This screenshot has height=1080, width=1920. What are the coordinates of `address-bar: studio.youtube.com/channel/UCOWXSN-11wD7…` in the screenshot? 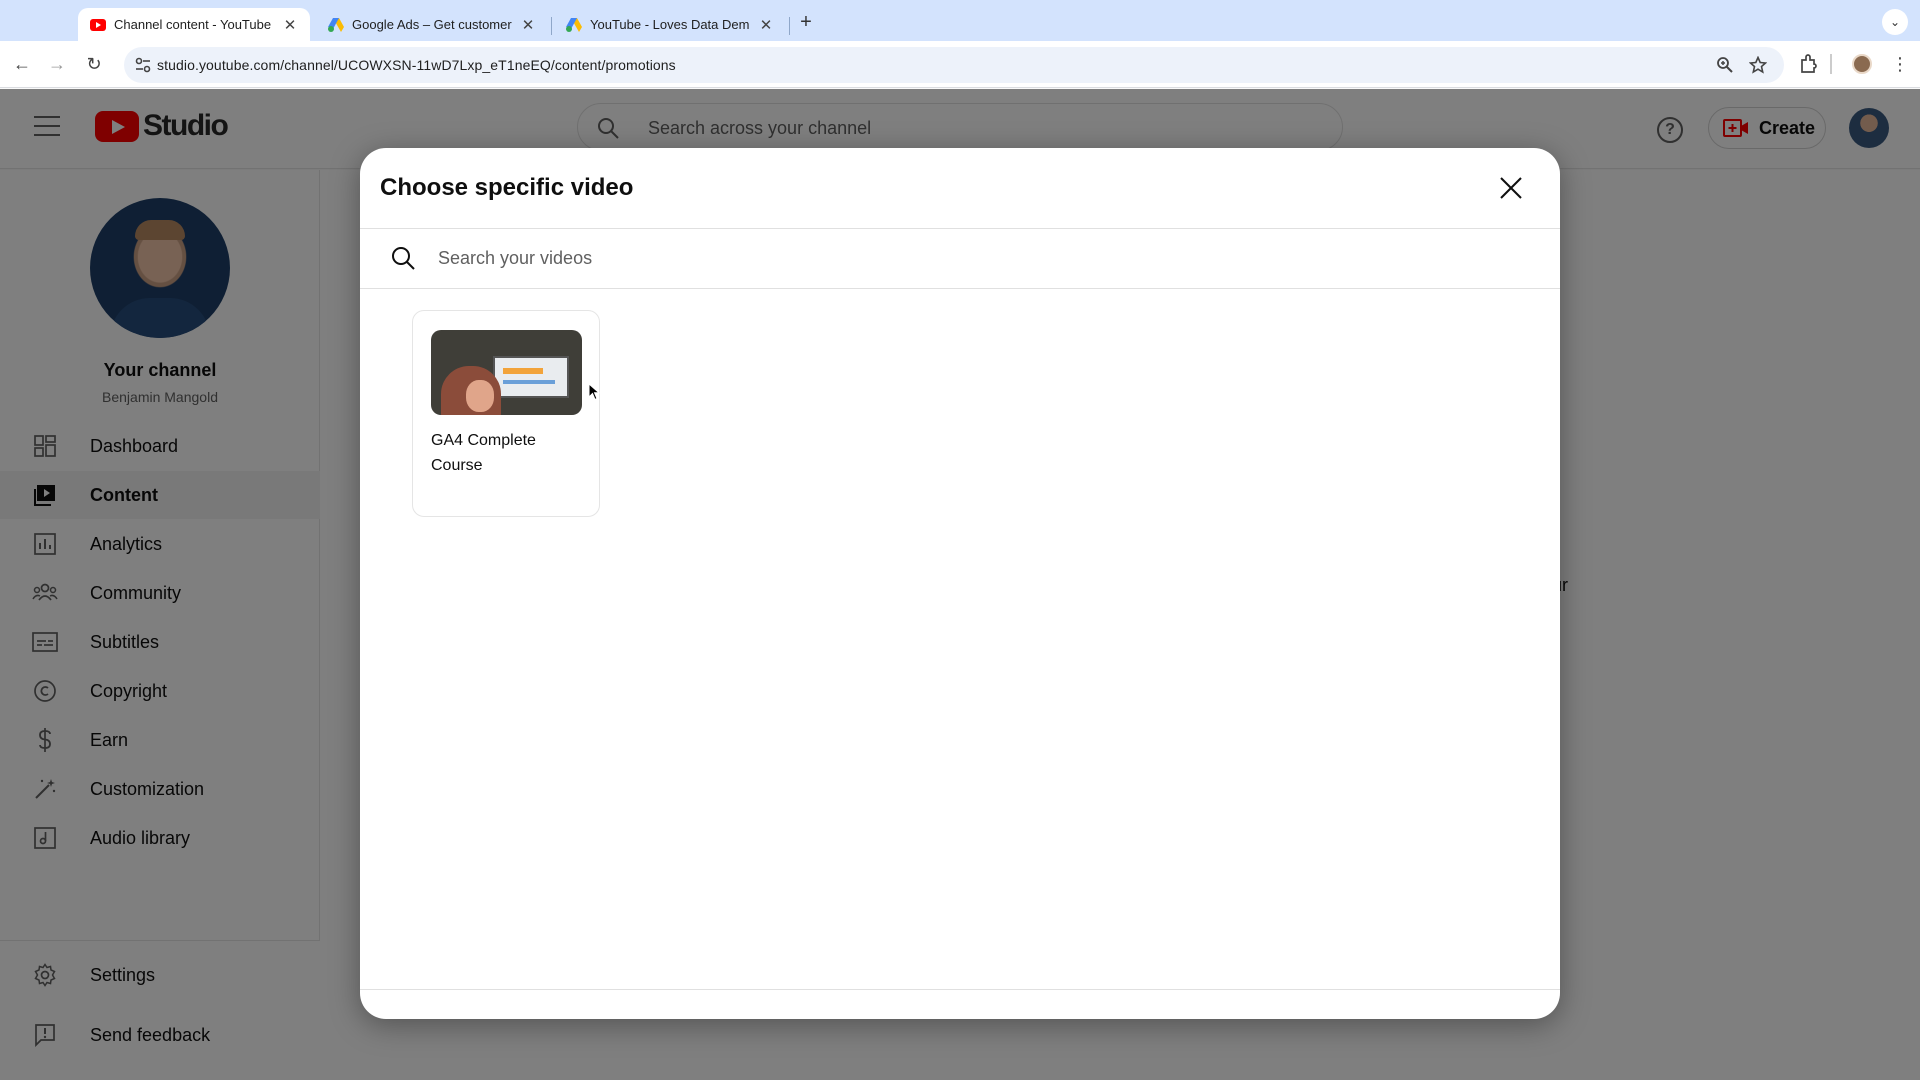 It's located at (954, 65).